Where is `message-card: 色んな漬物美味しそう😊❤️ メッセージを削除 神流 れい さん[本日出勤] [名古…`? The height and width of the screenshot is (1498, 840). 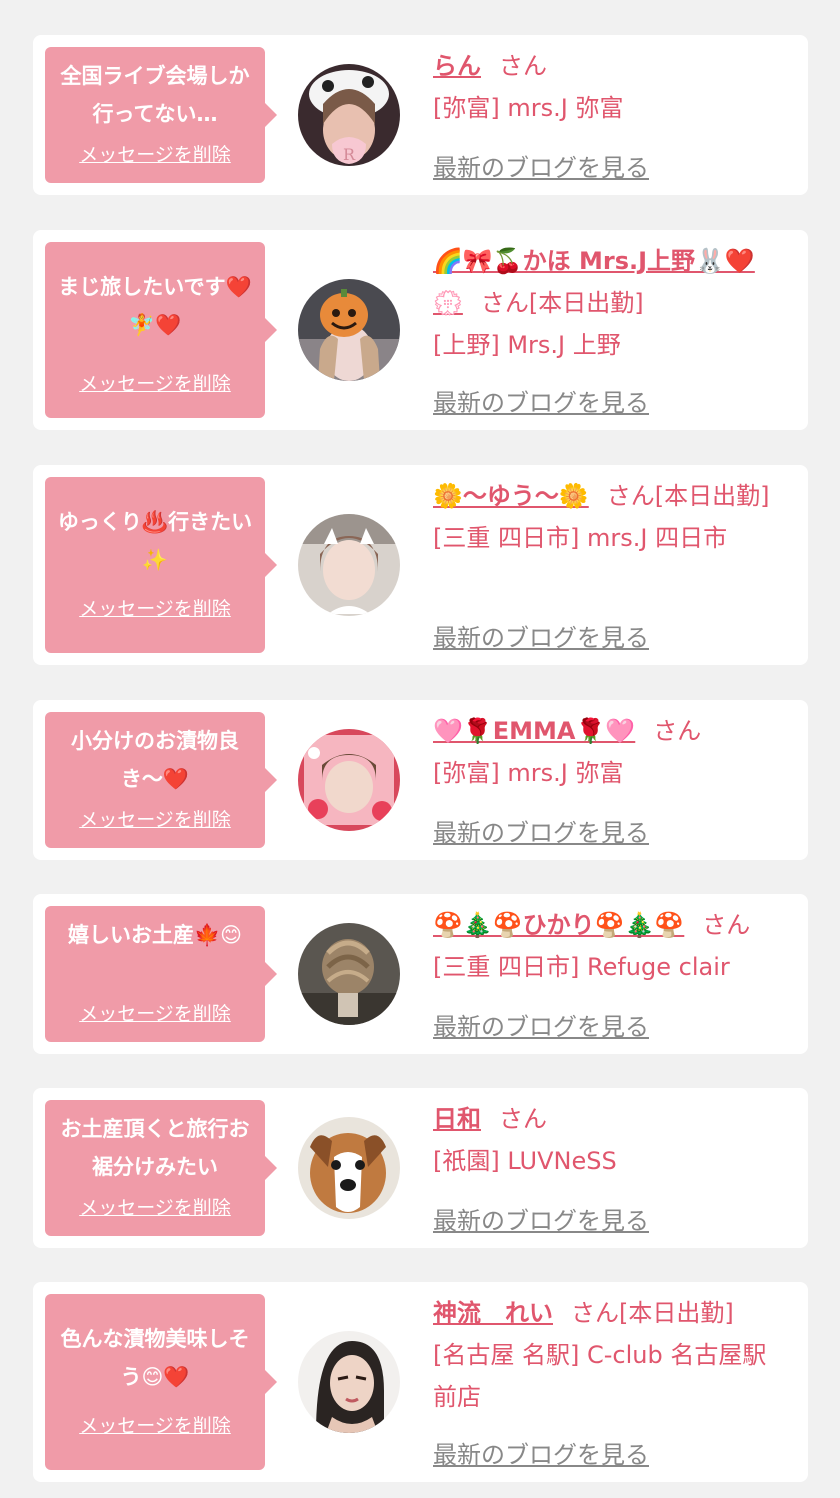
message-card: 色んな漬物美味しそう😊❤️ メッセージを削除 神流 れい さん[本日出勤] [名古… is located at coordinates (420, 1382).